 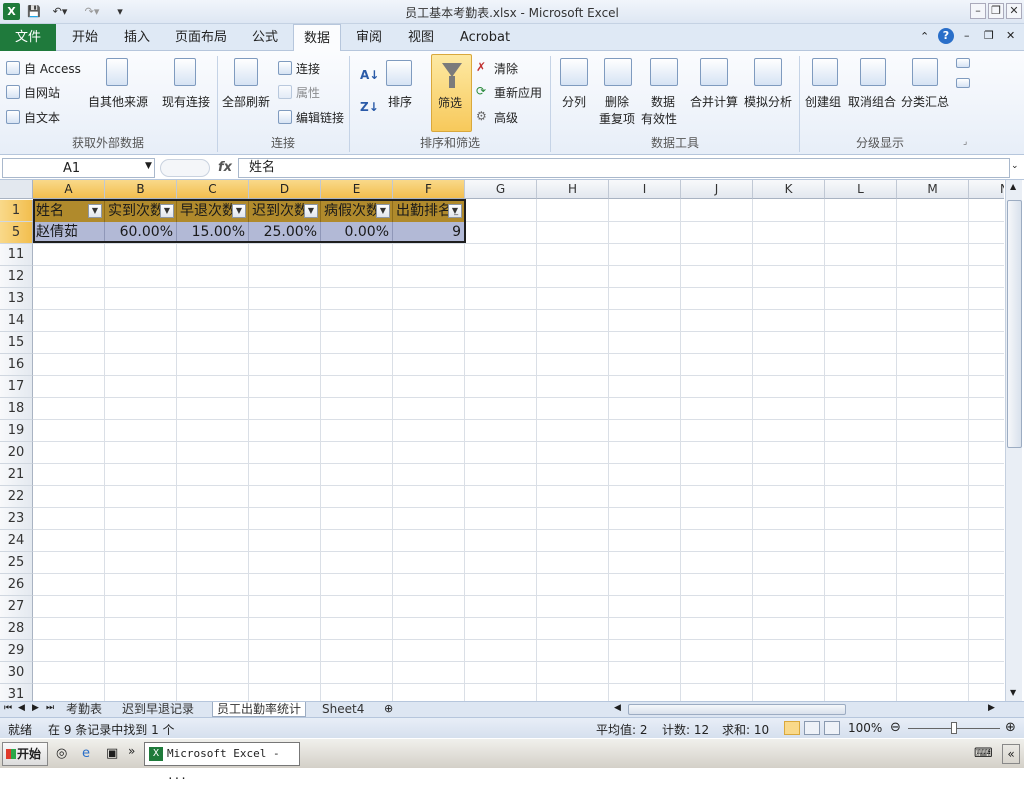 I want to click on row-header-12: 12, so click(x=16, y=277).